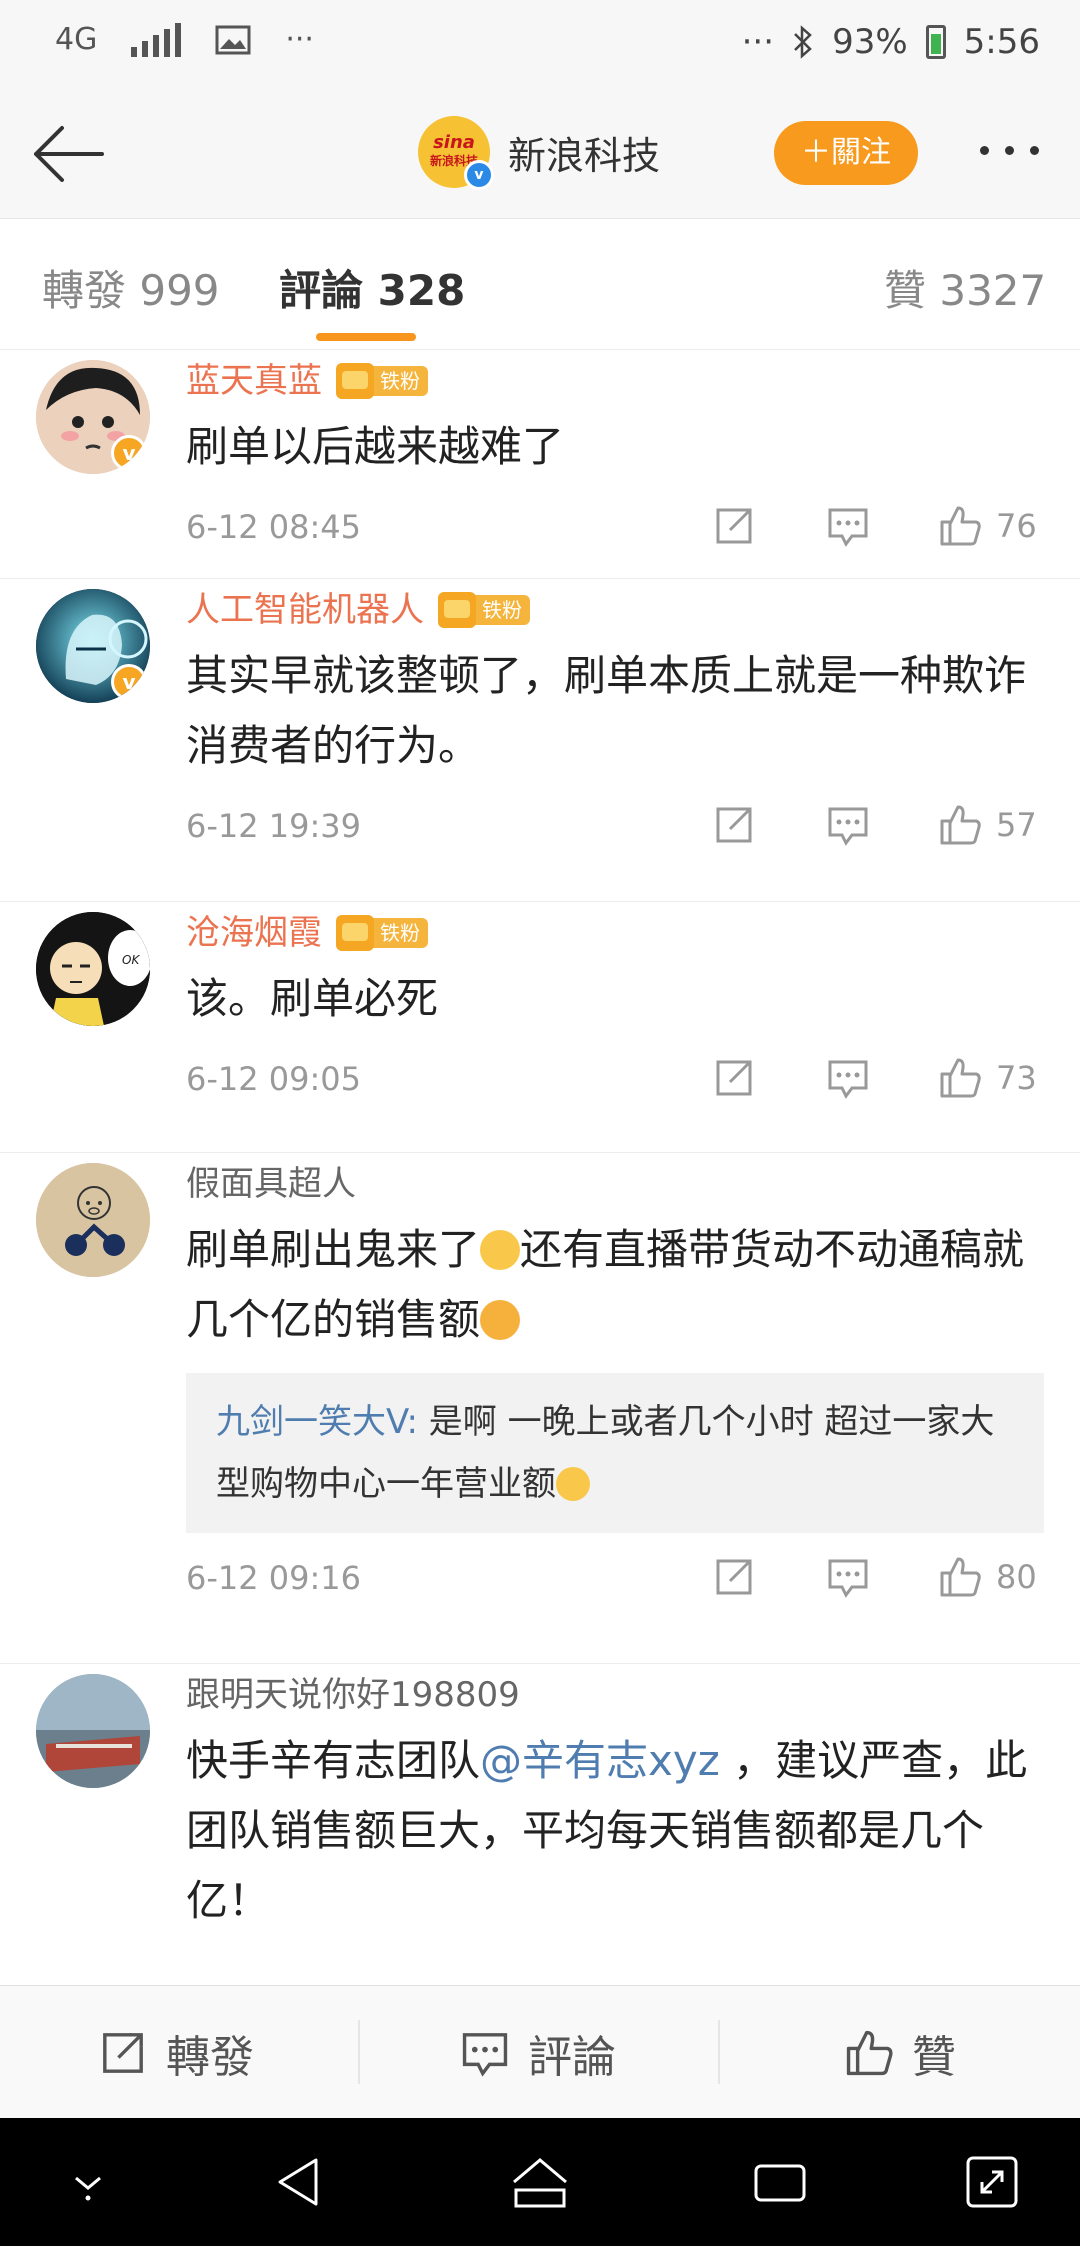  What do you see at coordinates (233, 39) in the screenshot?
I see `image-icon` at bounding box center [233, 39].